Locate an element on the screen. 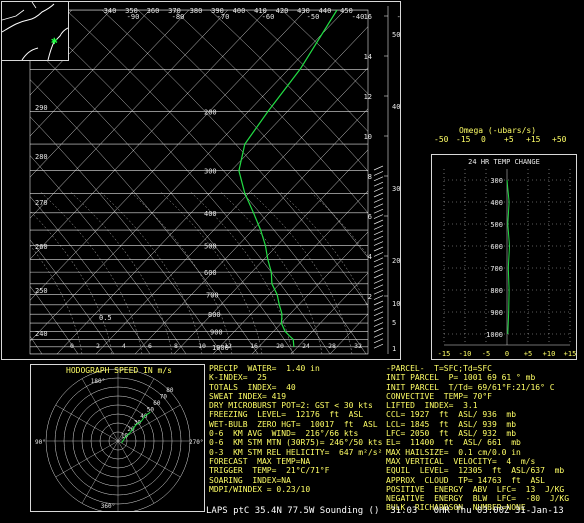 This screenshot has height=523, width=584. height-kft-label: 5 is located at coordinates (394, 323).